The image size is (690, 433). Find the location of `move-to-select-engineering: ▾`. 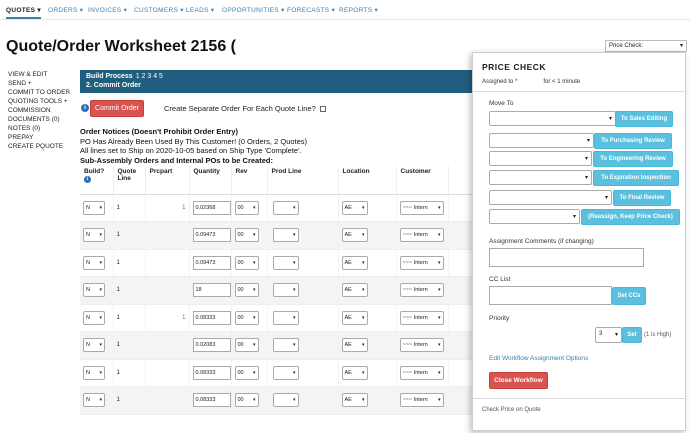

move-to-select-engineering: ▾ is located at coordinates (540, 158).